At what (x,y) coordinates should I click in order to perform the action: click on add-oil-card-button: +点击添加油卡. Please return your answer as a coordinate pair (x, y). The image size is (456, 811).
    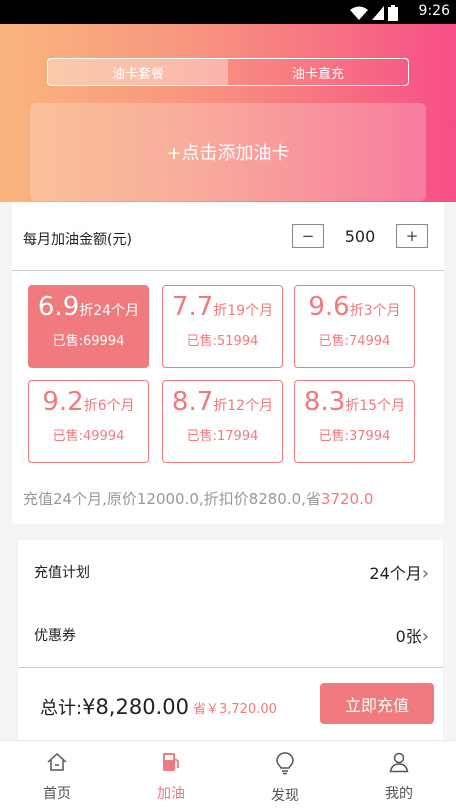
    Looking at the image, I should click on (228, 152).